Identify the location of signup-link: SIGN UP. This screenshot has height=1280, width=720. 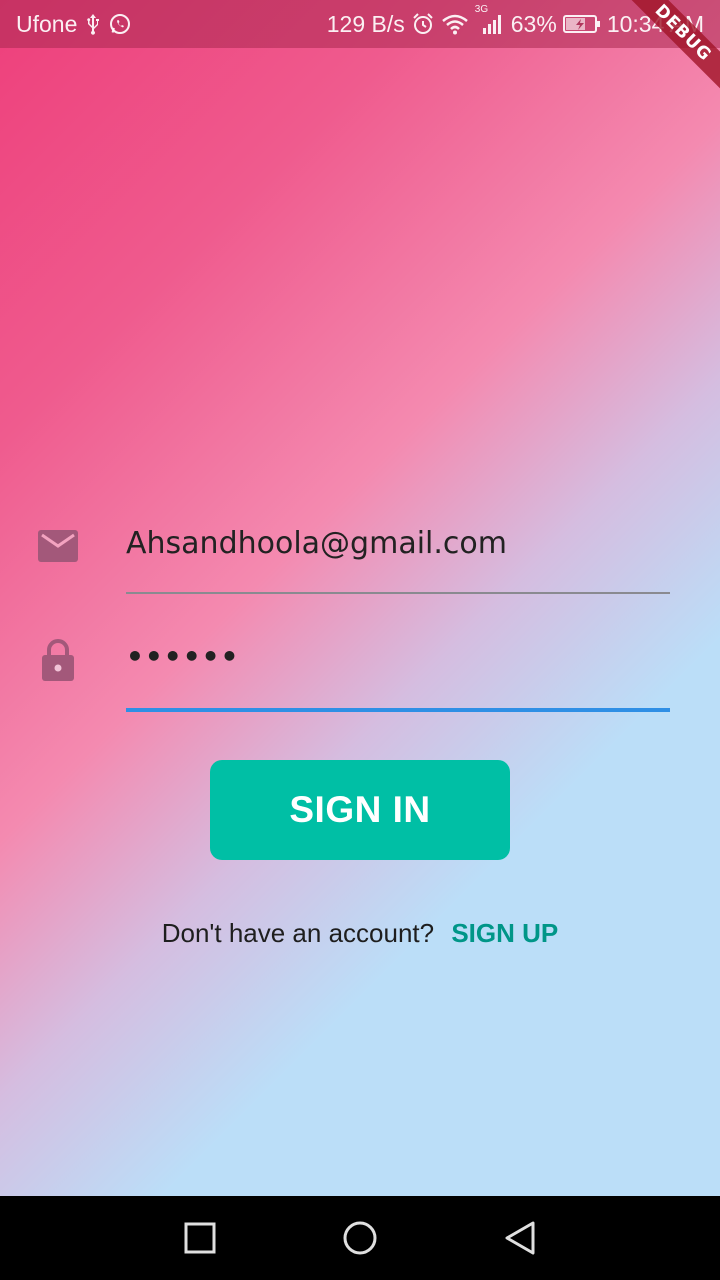
(504, 933).